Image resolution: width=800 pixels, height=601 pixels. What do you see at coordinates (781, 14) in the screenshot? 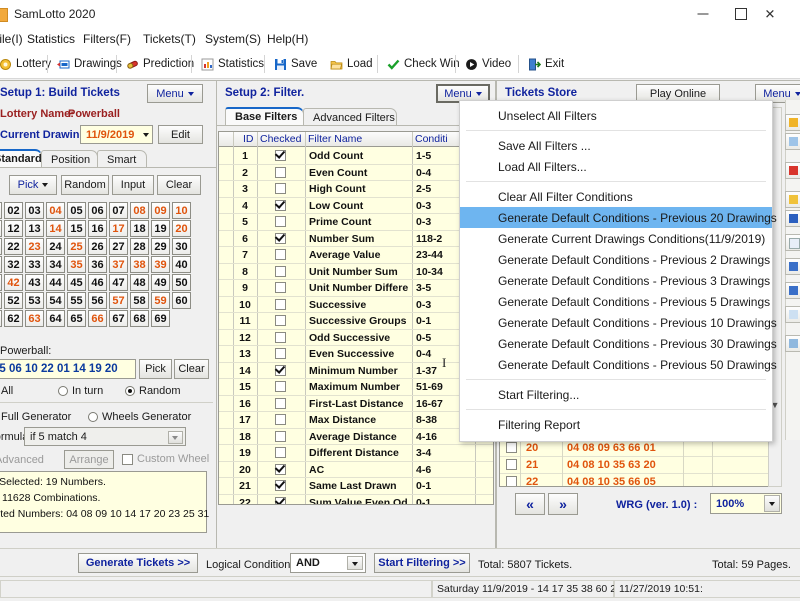
I see `close-button: ✕` at bounding box center [781, 14].